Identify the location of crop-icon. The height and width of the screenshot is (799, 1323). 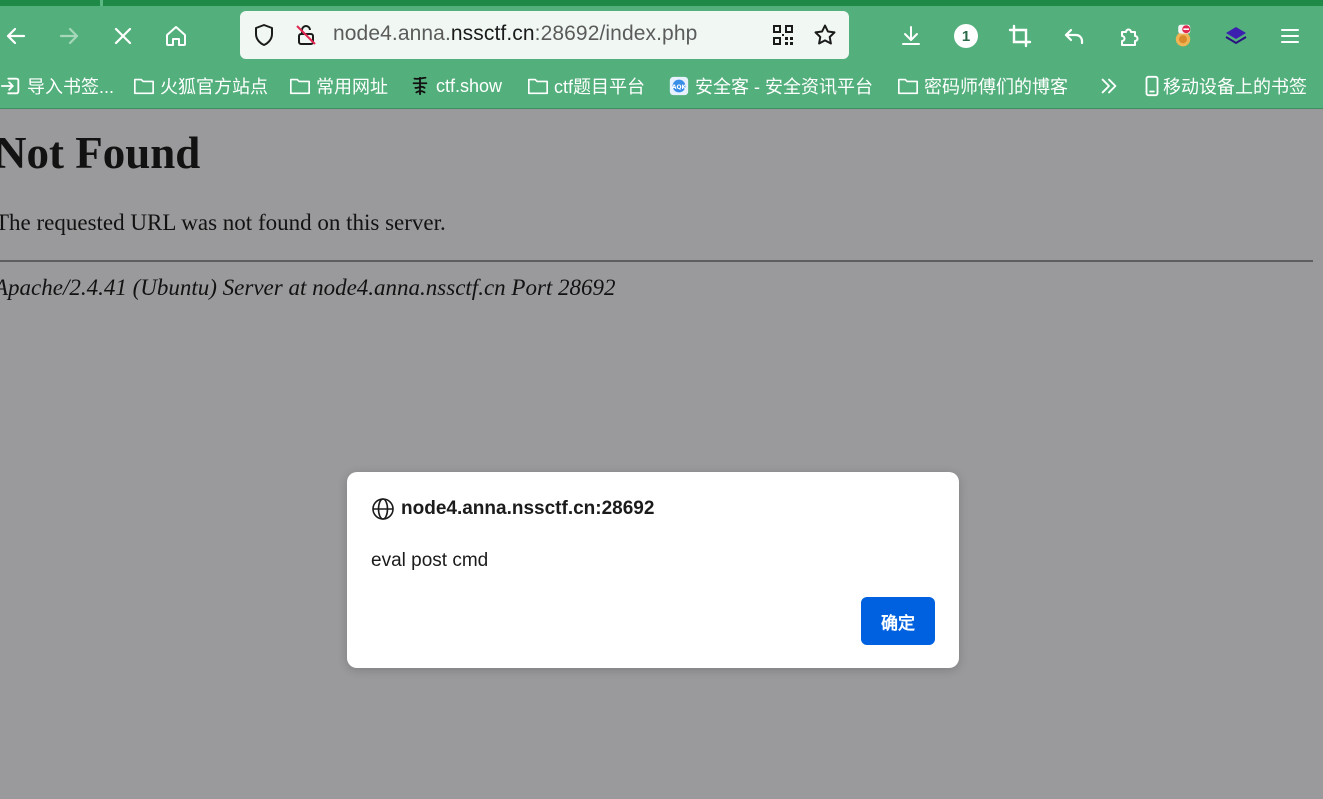
(1020, 36).